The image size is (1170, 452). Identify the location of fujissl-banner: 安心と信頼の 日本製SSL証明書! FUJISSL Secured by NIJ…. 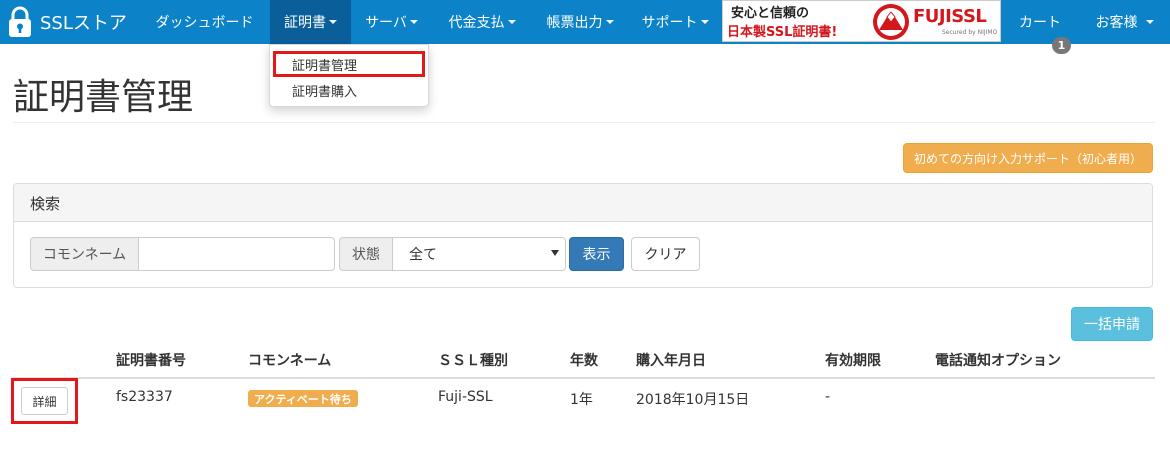
(861, 21).